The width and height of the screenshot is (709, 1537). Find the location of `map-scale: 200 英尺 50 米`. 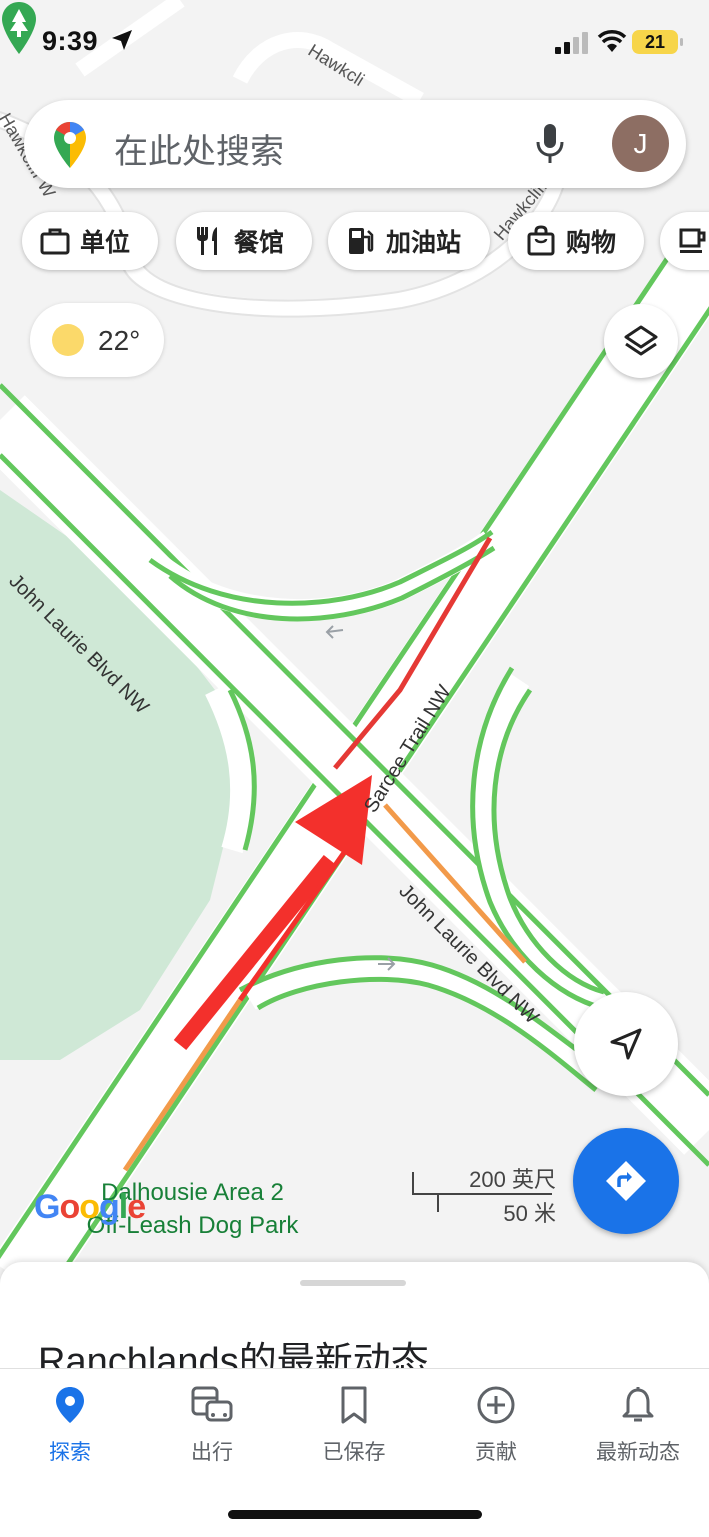

map-scale: 200 英尺 50 米 is located at coordinates (487, 1193).